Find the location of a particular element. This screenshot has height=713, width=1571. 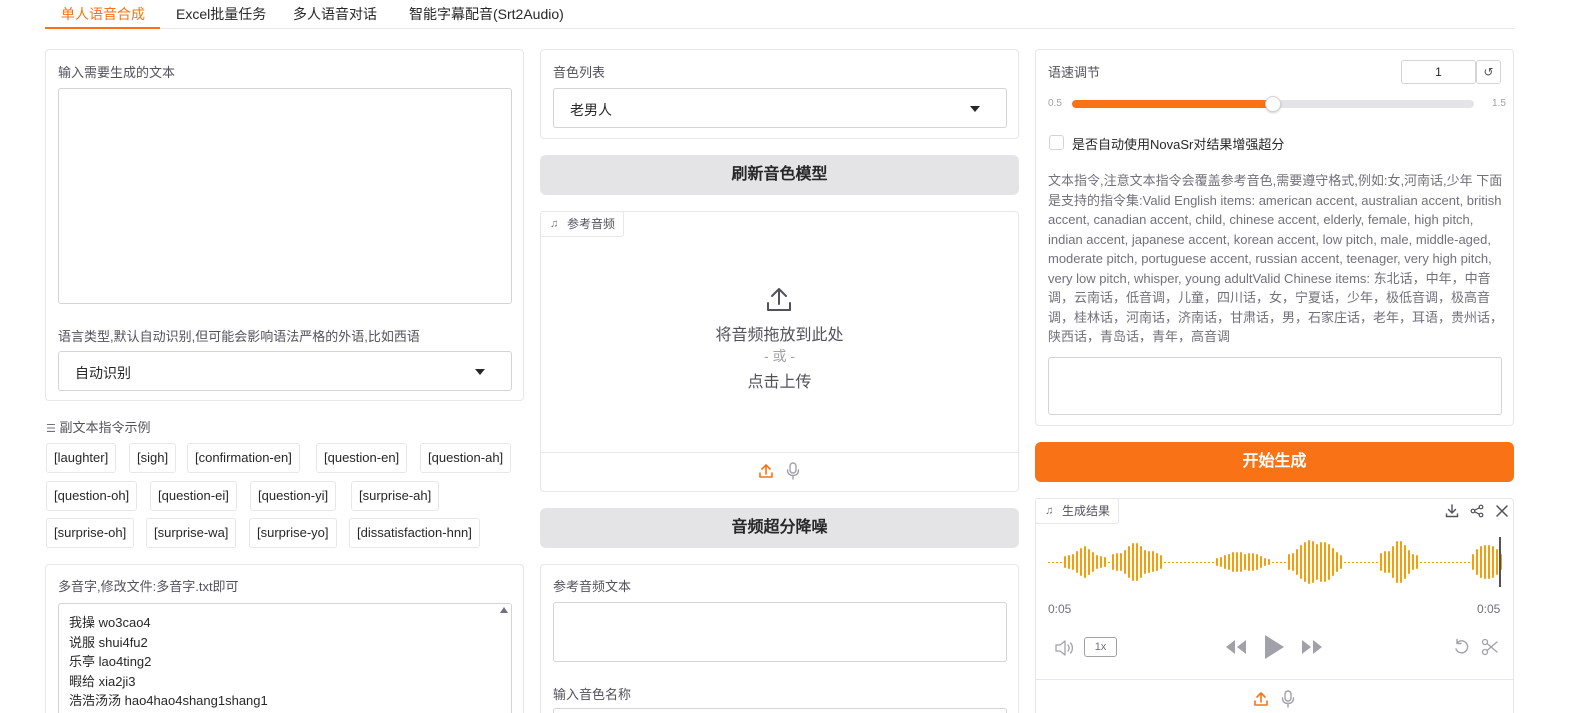

scroll-up-icon is located at coordinates (504, 610).